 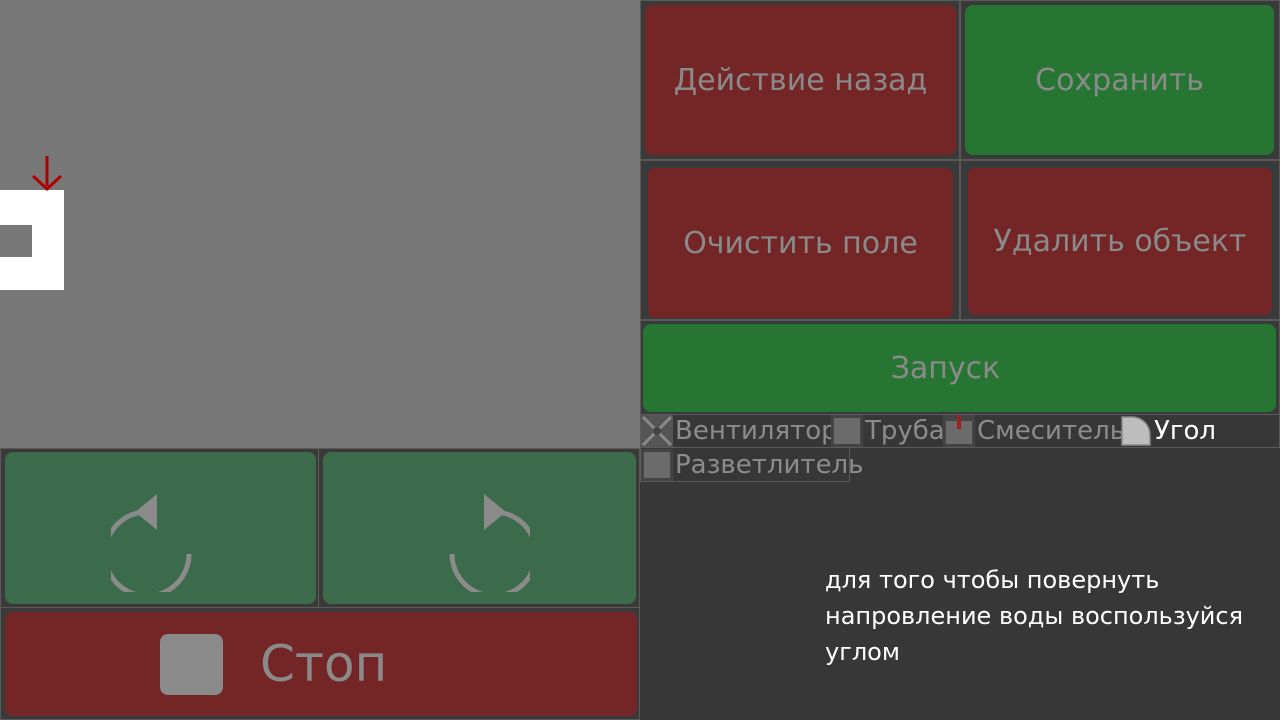 What do you see at coordinates (945, 368) in the screenshot?
I see `run-button-label: Запуск` at bounding box center [945, 368].